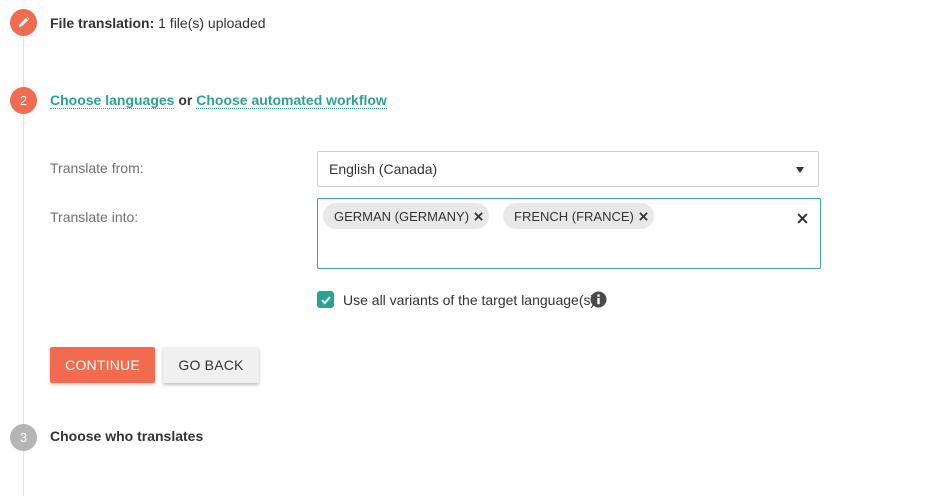 Image resolution: width=951 pixels, height=496 pixels. I want to click on translate-into-label: Translate into:, so click(94, 217).